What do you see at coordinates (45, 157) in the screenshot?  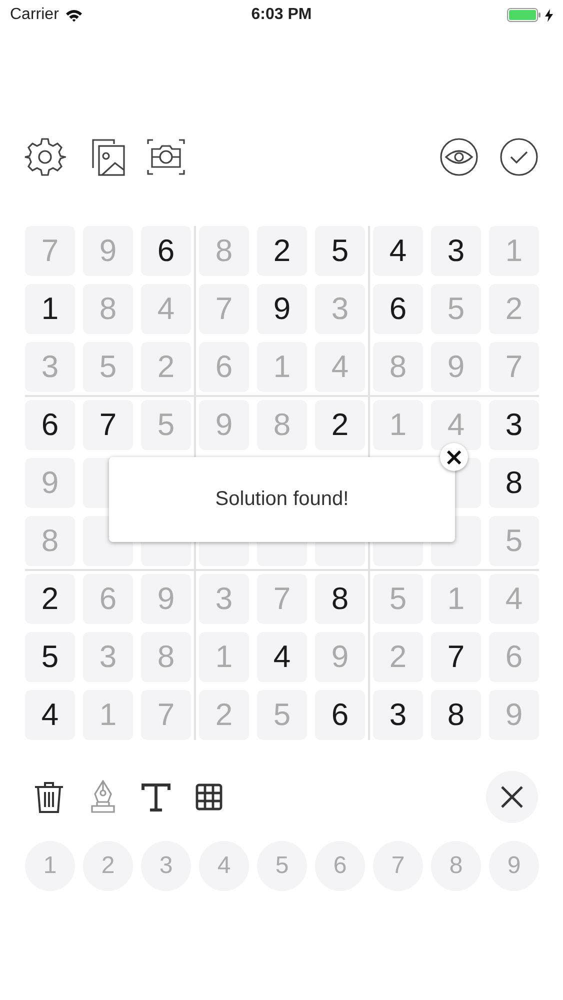 I see `settings-button` at bounding box center [45, 157].